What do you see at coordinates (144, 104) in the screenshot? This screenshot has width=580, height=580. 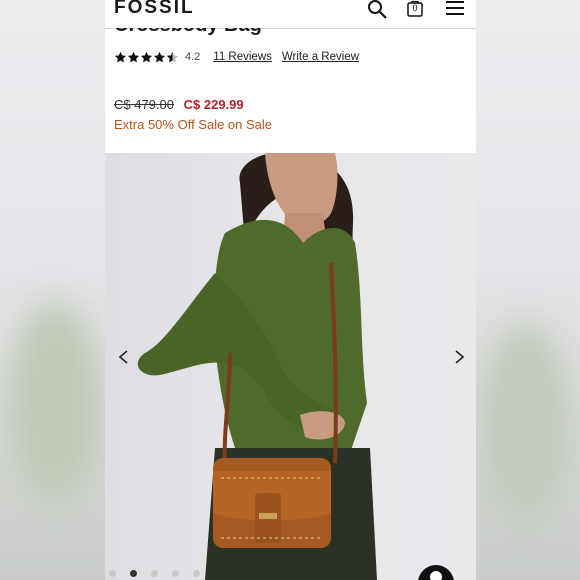 I see `original-price: C$ 479.00` at bounding box center [144, 104].